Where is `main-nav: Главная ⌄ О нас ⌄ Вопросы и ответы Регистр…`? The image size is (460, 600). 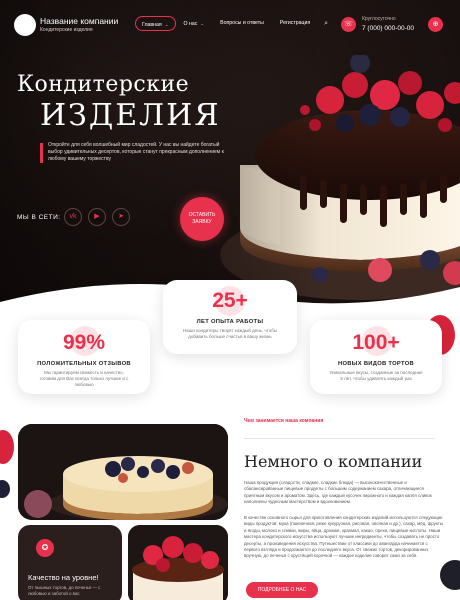 main-nav: Главная ⌄ О нас ⌄ Вопросы и ответы Регистр… is located at coordinates (231, 23).